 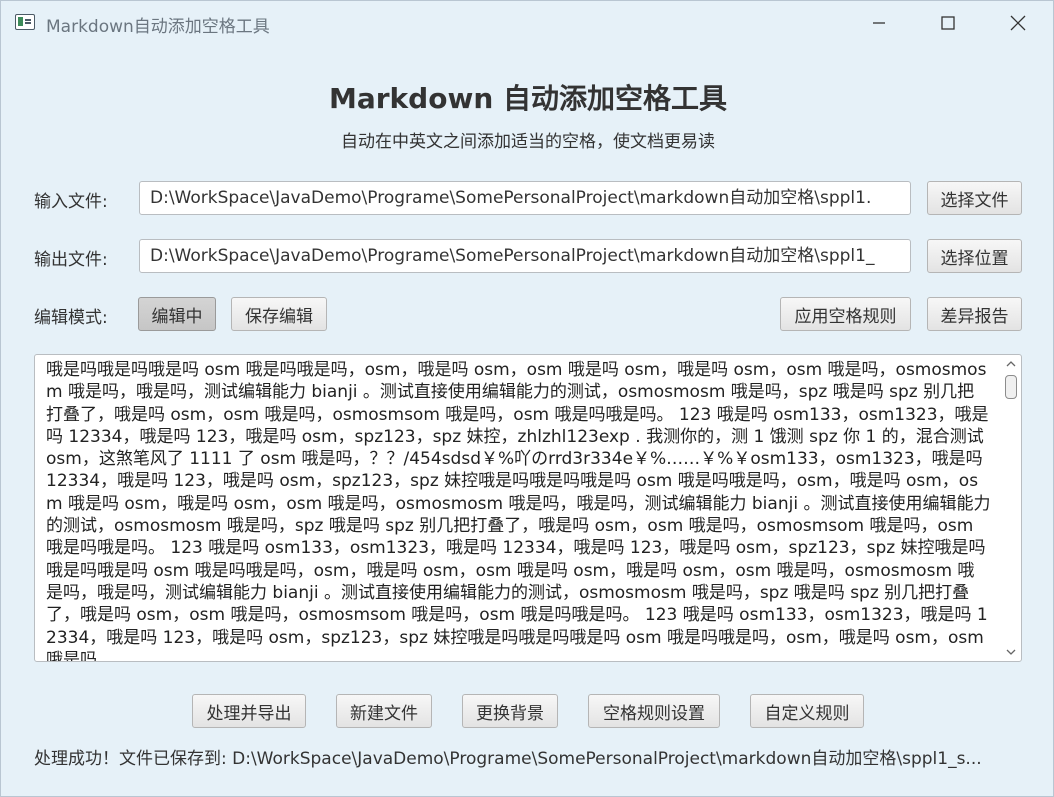 I want to click on output-file-label: 输出文件:, so click(x=71, y=260).